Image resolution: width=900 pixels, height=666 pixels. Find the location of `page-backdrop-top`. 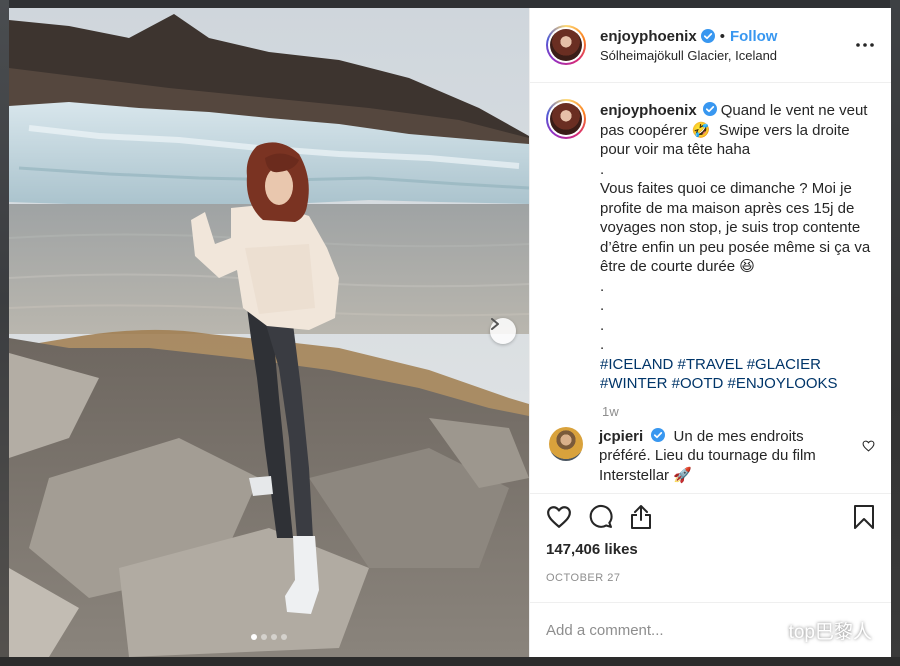

page-backdrop-top is located at coordinates (450, 4).